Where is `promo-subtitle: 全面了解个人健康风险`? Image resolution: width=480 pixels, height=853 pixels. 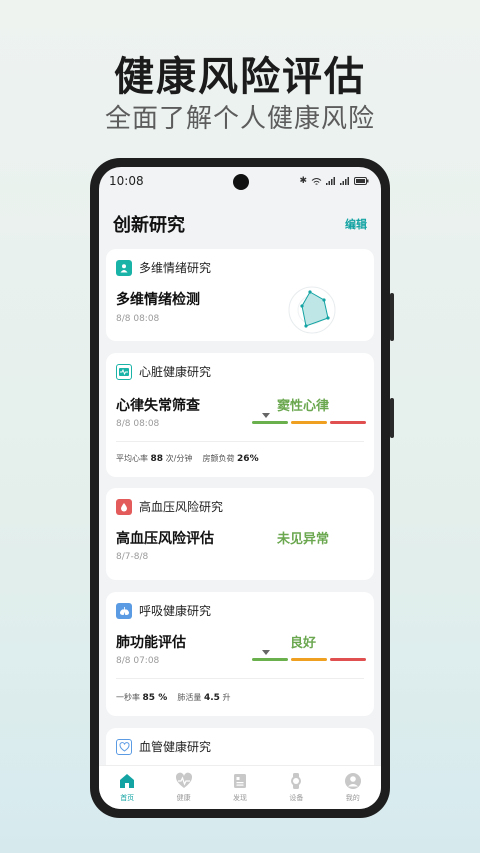
promo-subtitle: 全面了解个人健康风险 is located at coordinates (239, 119).